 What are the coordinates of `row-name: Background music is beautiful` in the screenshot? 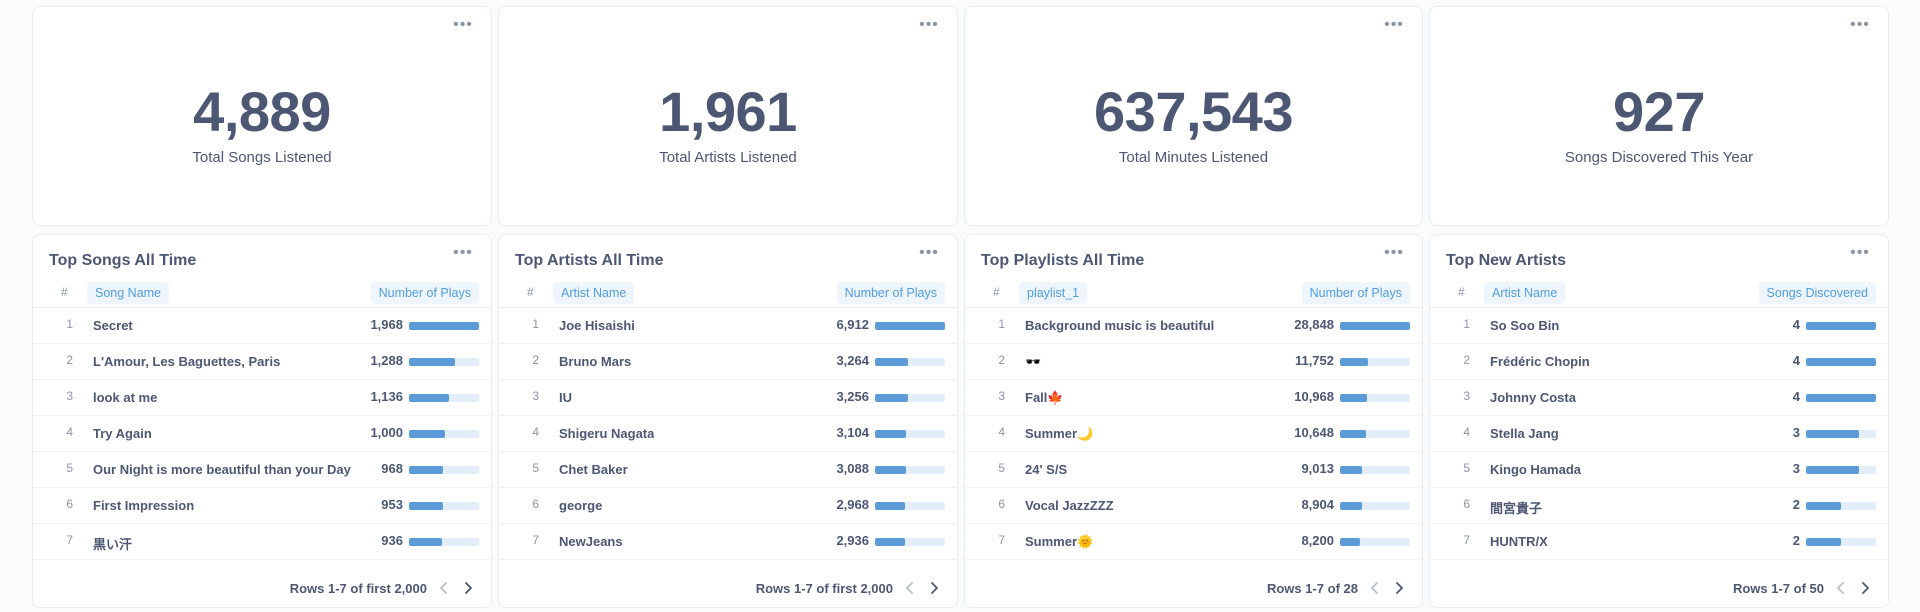 It's located at (1119, 325).